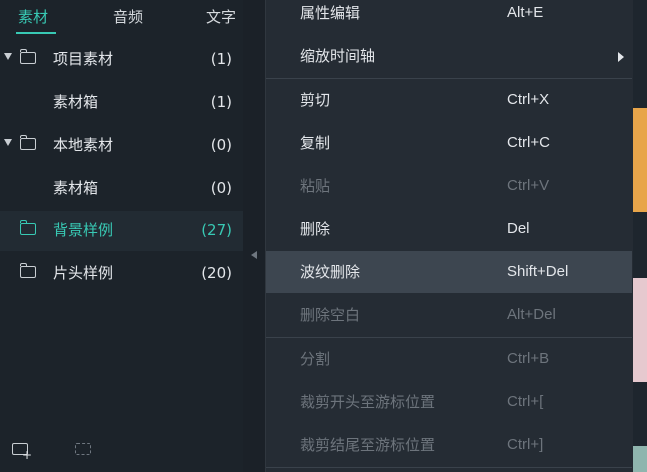  I want to click on submenu-arrow-icon, so click(621, 57).